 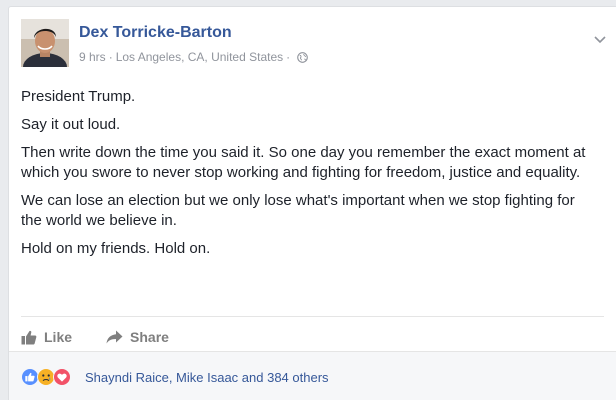 I want to click on reaction-icons, so click(x=46, y=377).